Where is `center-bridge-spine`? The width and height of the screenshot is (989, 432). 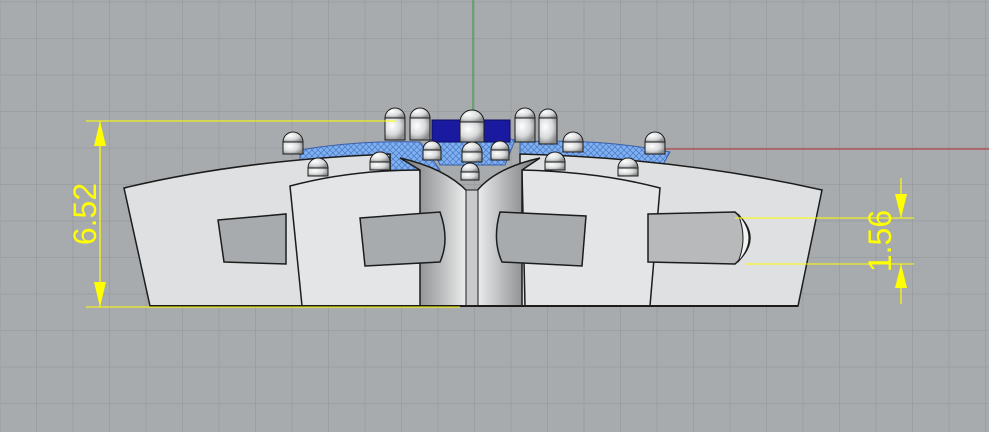 center-bridge-spine is located at coordinates (472, 248).